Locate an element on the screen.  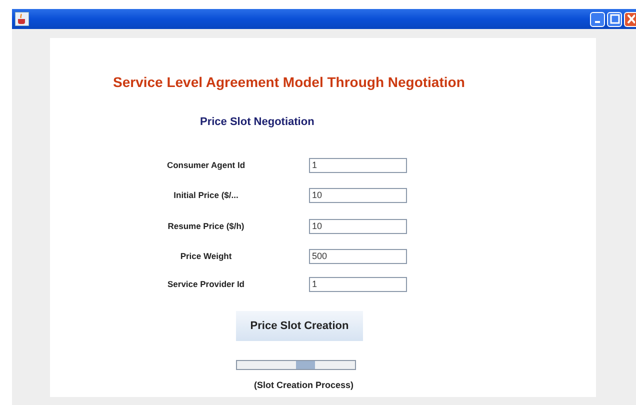
section-heading: Price Slot Negotiation is located at coordinates (257, 122).